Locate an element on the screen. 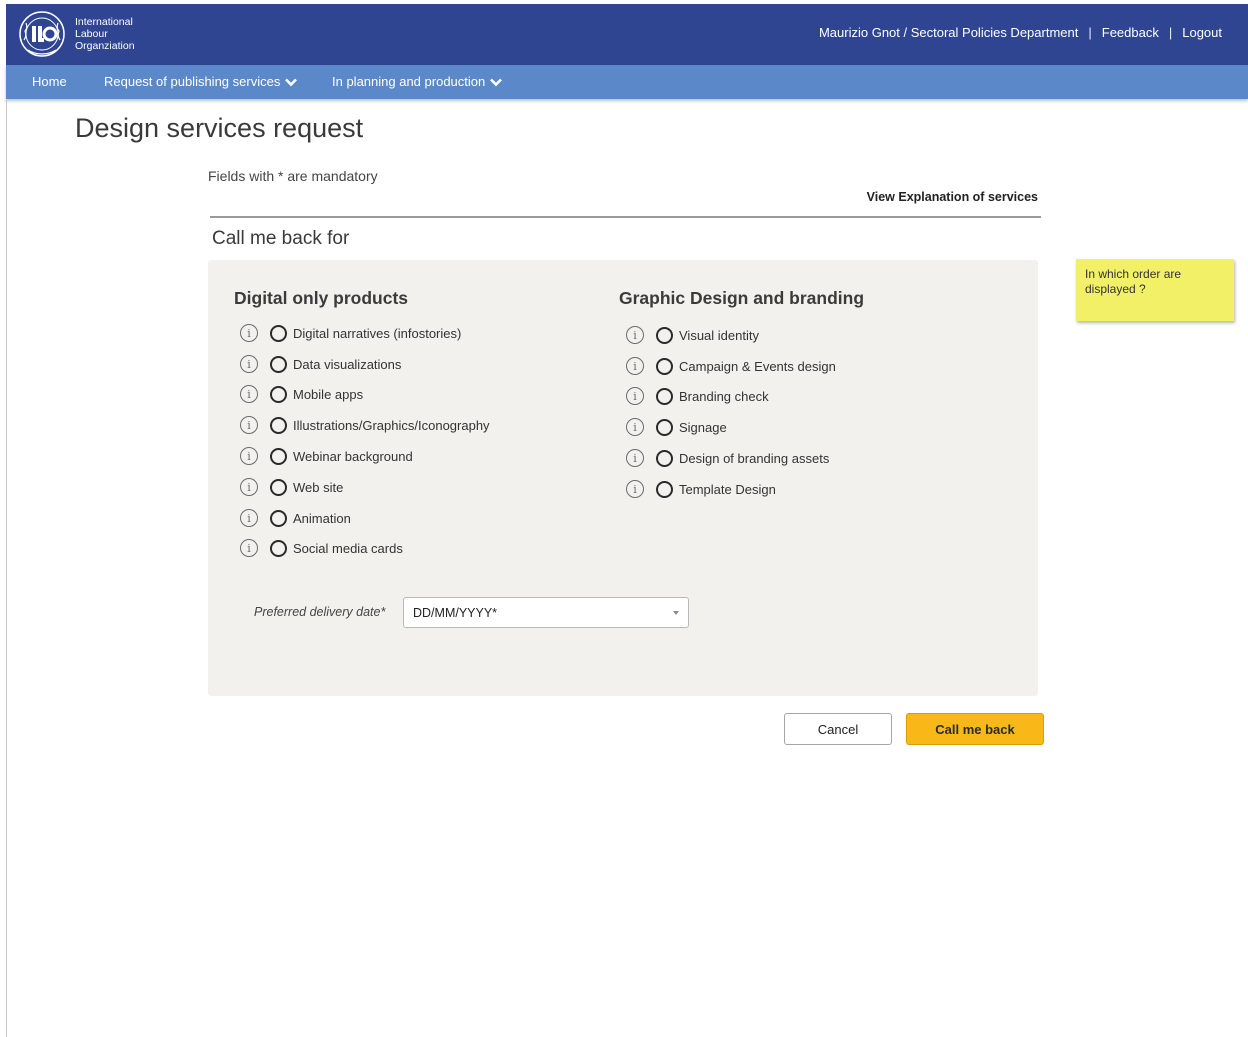  nav-planning-label: In planning and production is located at coordinates (409, 81).